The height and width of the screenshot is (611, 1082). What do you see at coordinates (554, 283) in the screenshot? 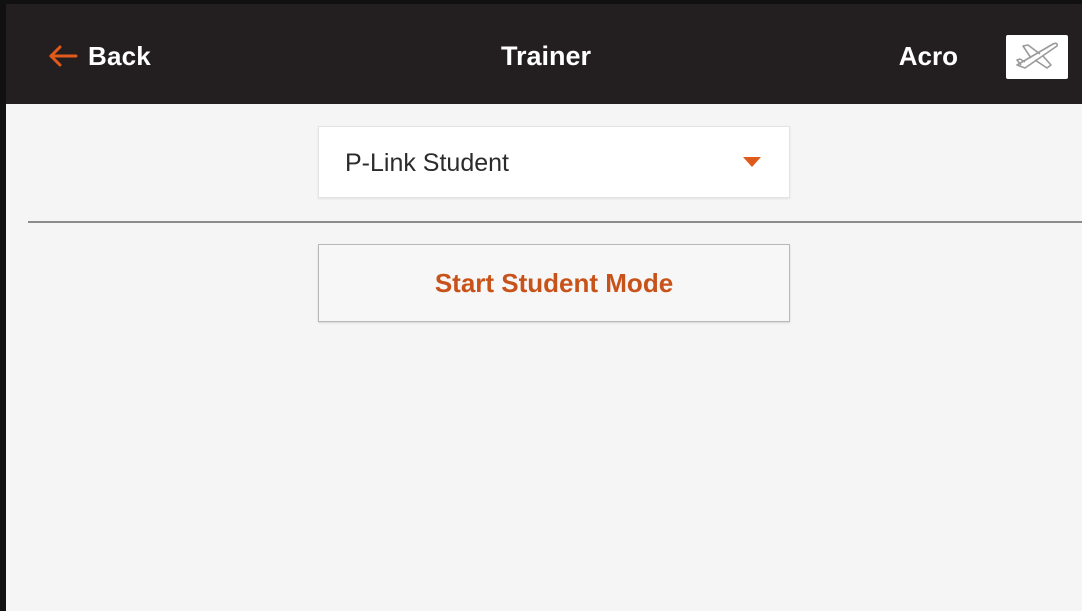
I see `start-student-mode-button: Start Student Mode` at bounding box center [554, 283].